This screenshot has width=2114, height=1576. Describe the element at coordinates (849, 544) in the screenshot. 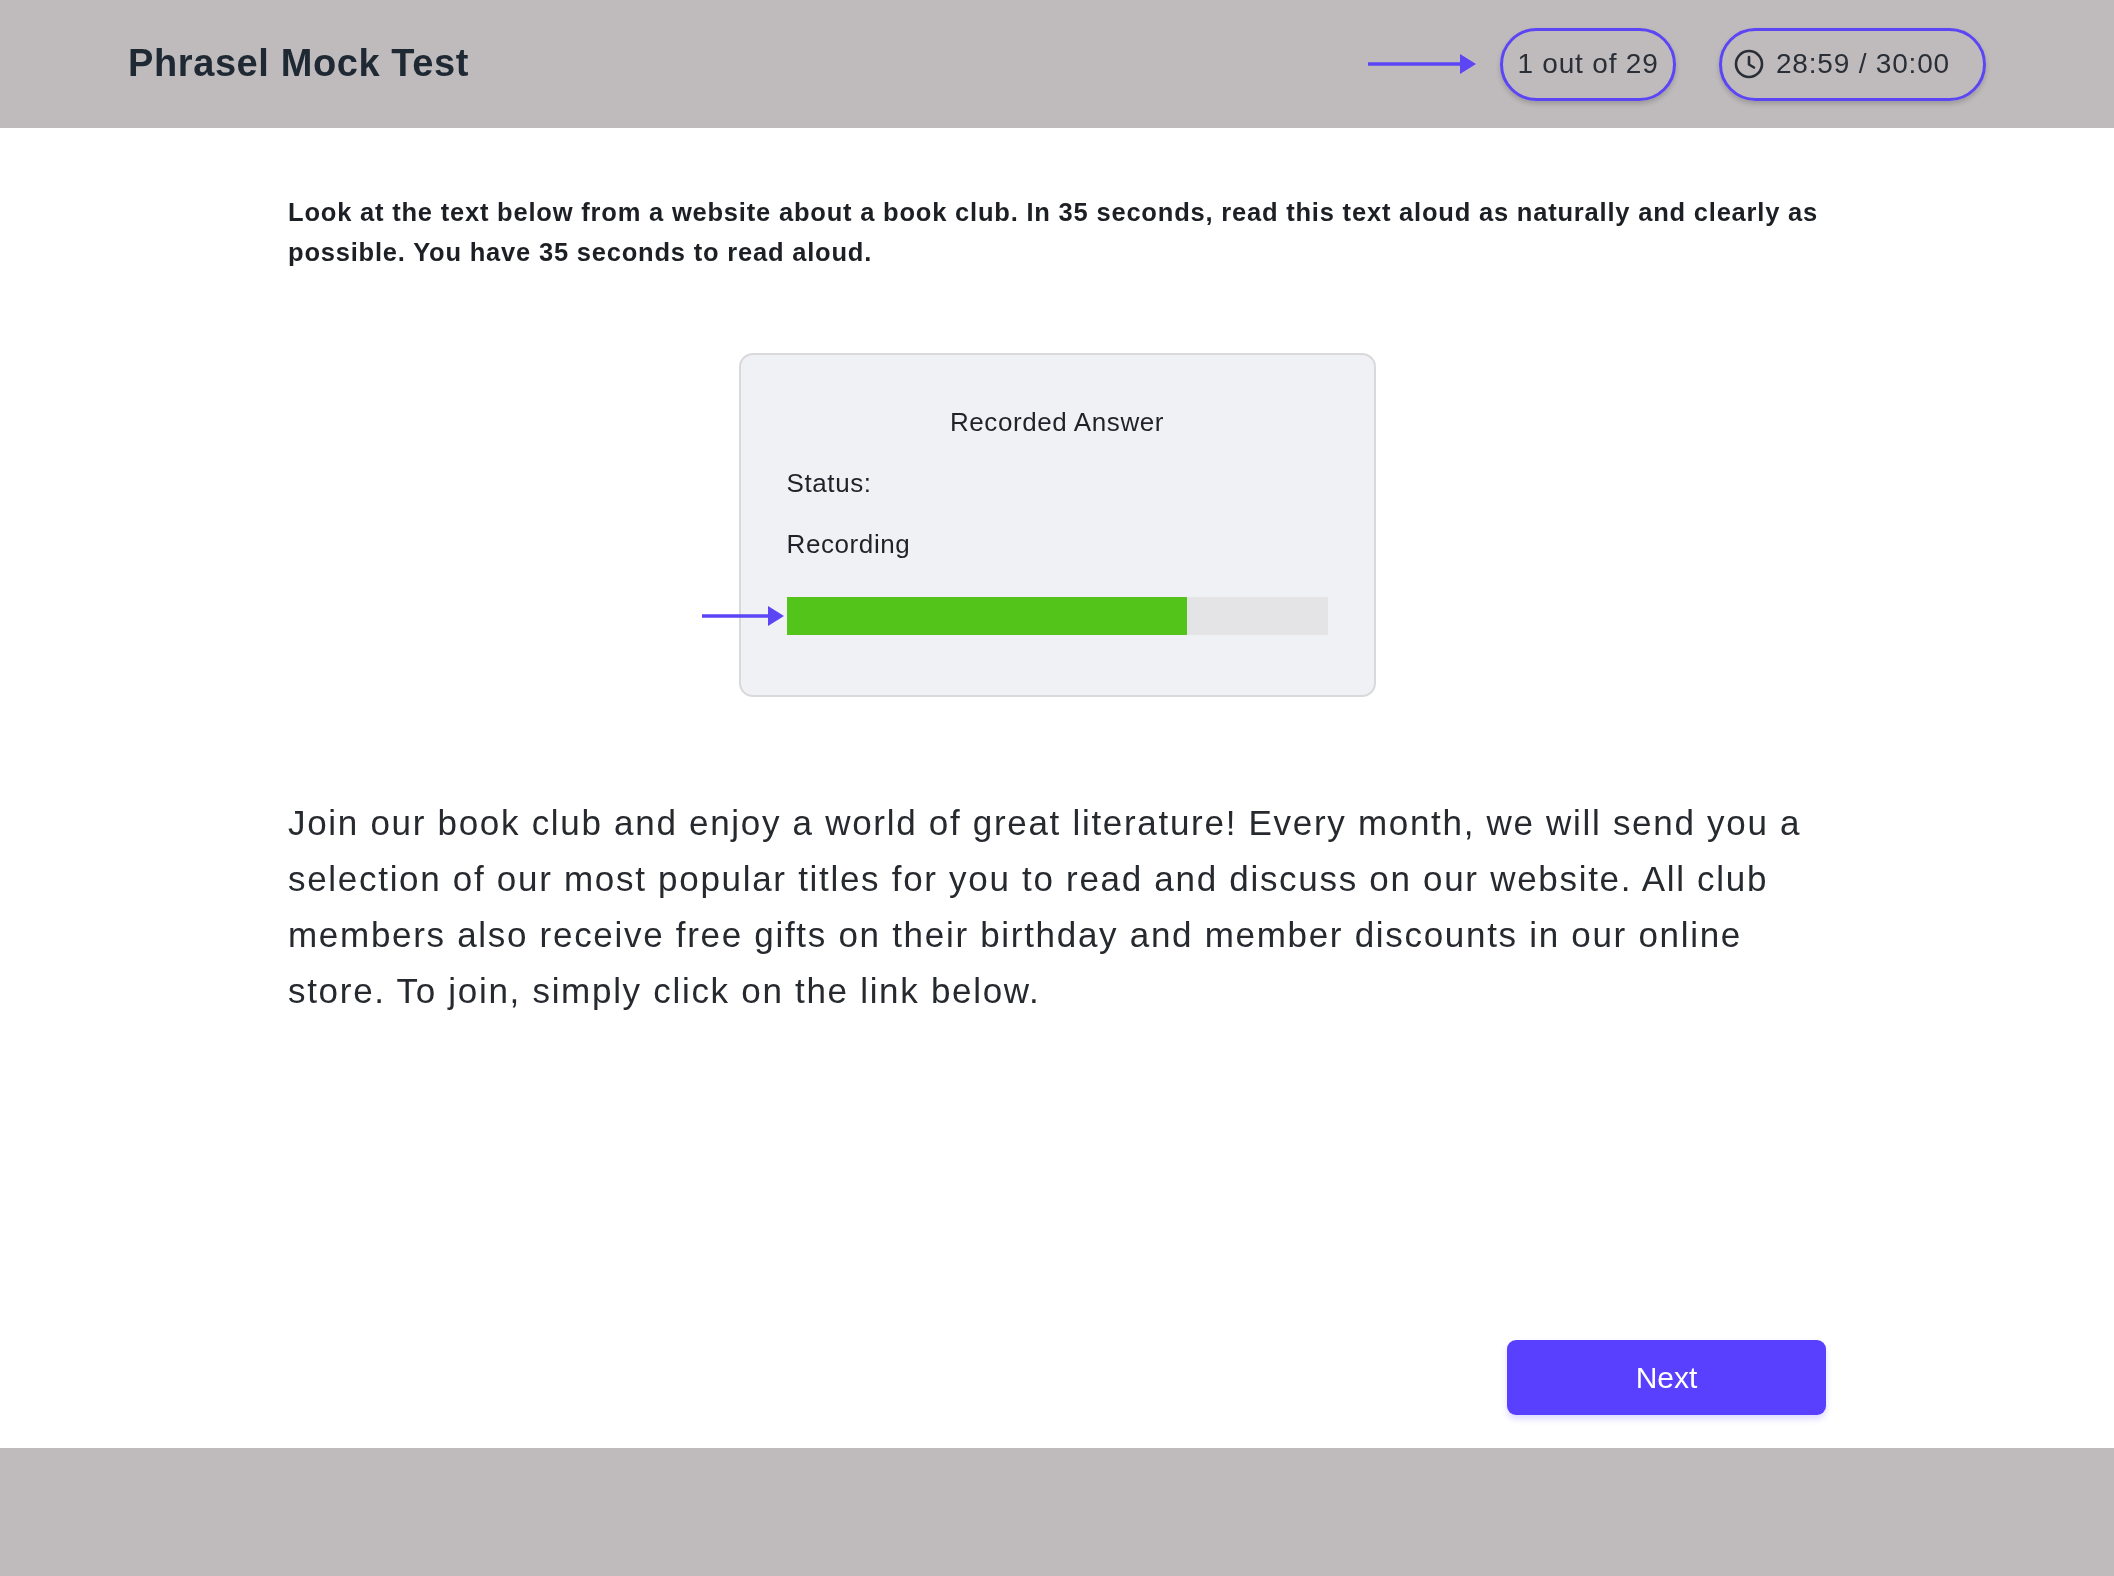

I see `status-value: Recording` at that location.